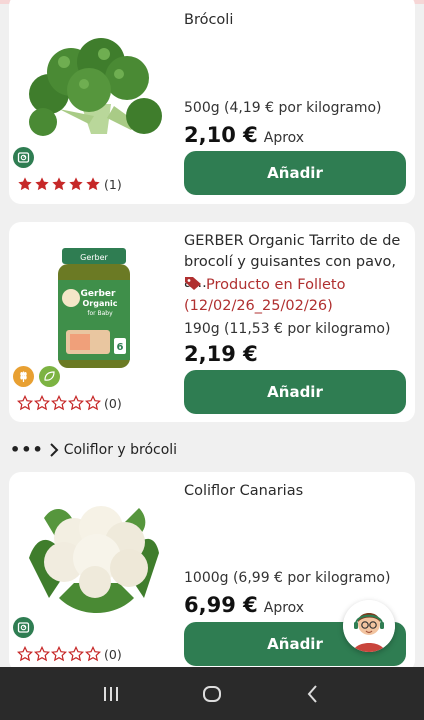 This screenshot has height=720, width=424. What do you see at coordinates (296, 20) in the screenshot?
I see `product-title: Brócoli` at bounding box center [296, 20].